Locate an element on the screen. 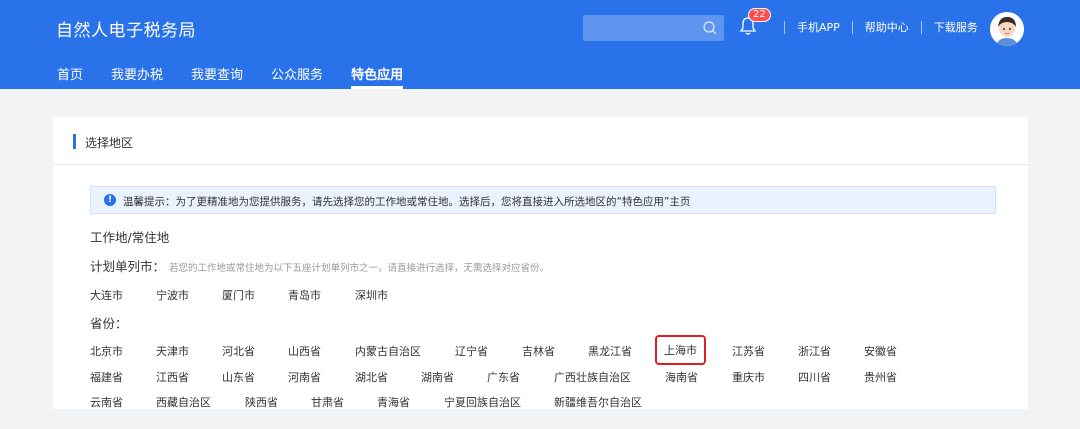 The width and height of the screenshot is (1080, 429). province-beijing: 北京市 is located at coordinates (106, 351).